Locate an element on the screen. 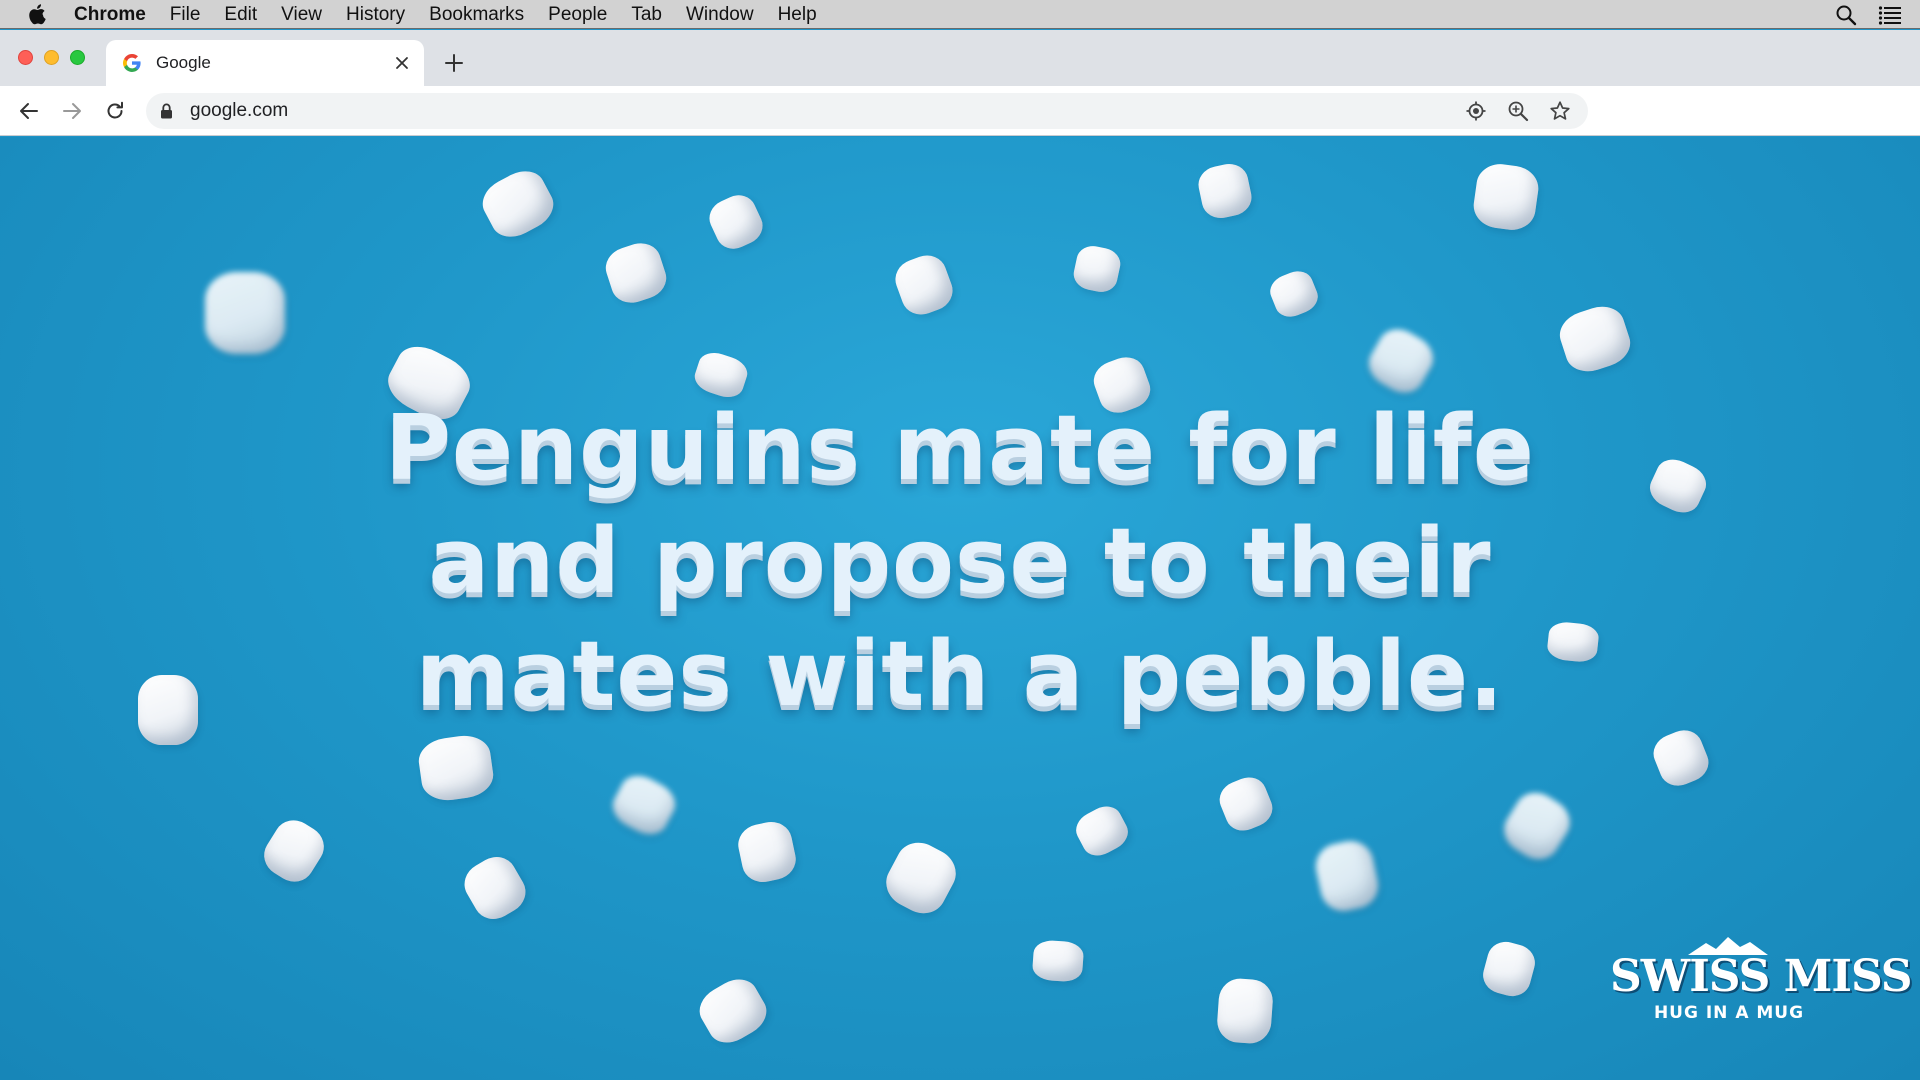  url-text: google.com is located at coordinates (826, 111).